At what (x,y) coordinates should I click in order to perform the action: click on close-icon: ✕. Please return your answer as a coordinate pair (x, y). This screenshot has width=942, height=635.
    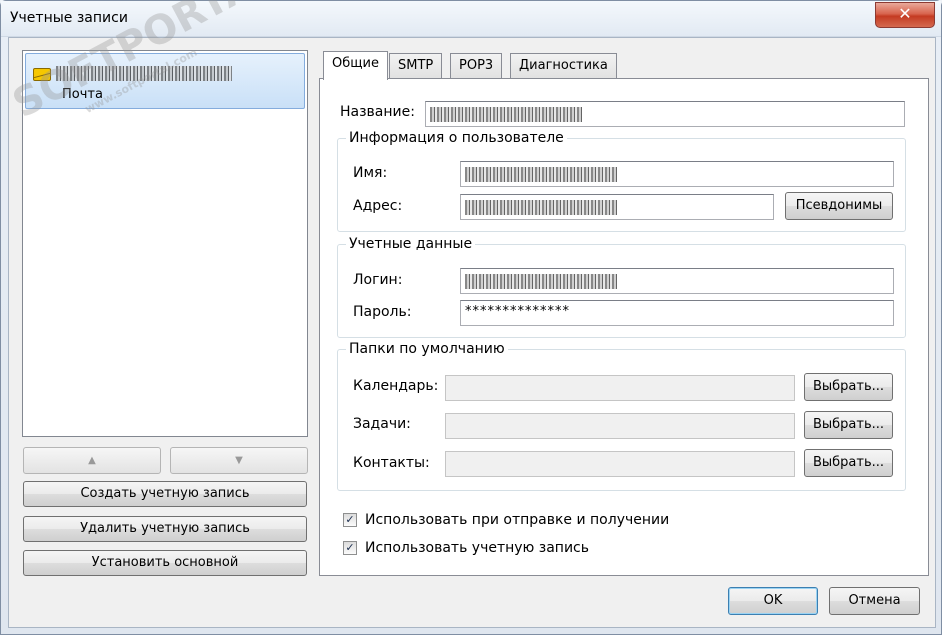
    Looking at the image, I should click on (905, 13).